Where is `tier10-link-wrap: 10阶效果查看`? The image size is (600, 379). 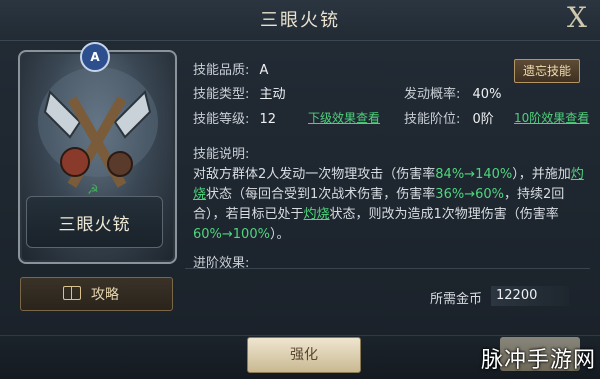 tier10-link-wrap: 10阶效果查看 is located at coordinates (551, 117).